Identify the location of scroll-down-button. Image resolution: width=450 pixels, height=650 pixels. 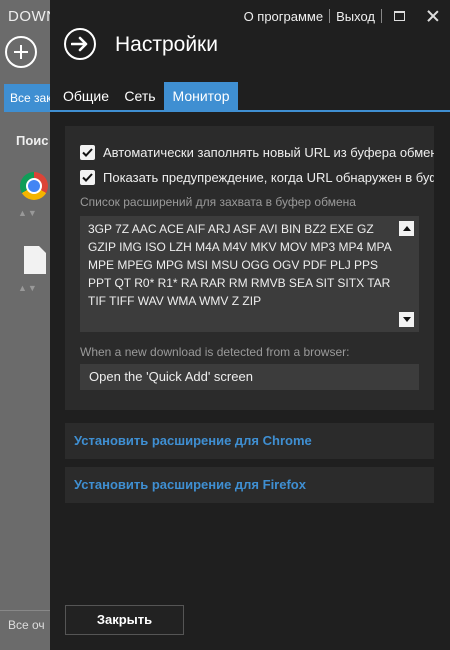
(406, 319).